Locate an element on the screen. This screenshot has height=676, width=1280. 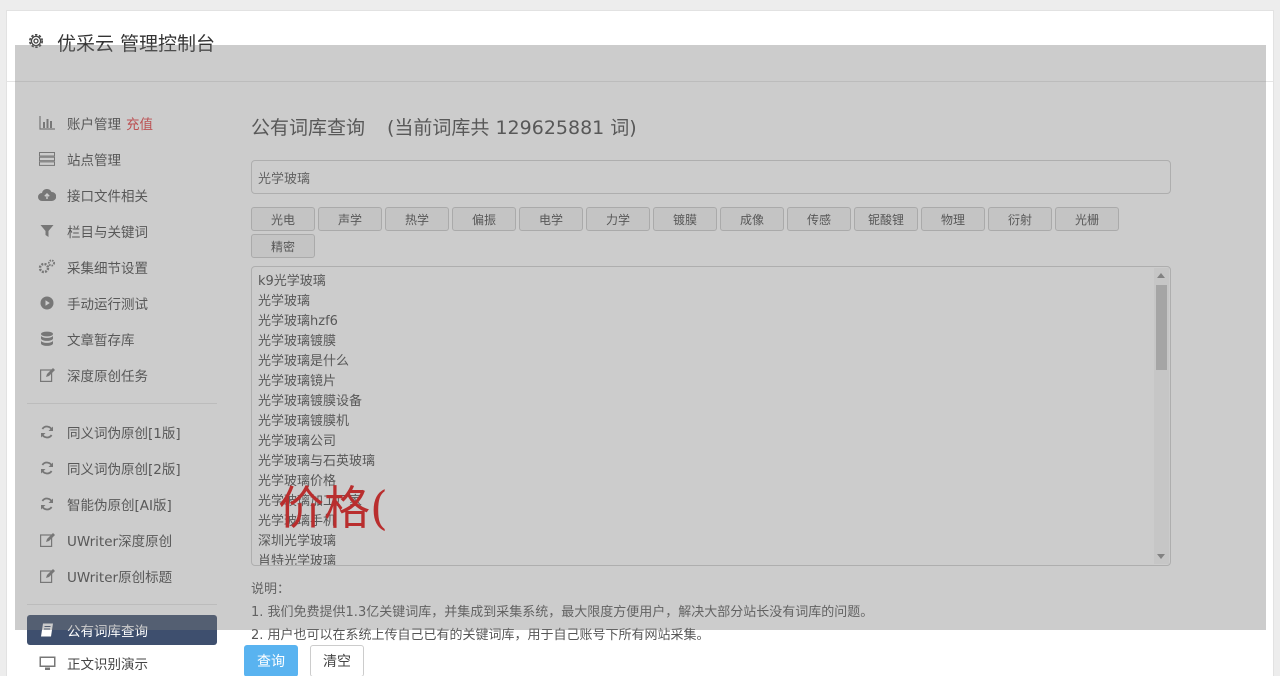
tag-button: 铌酸锂 is located at coordinates (886, 219).